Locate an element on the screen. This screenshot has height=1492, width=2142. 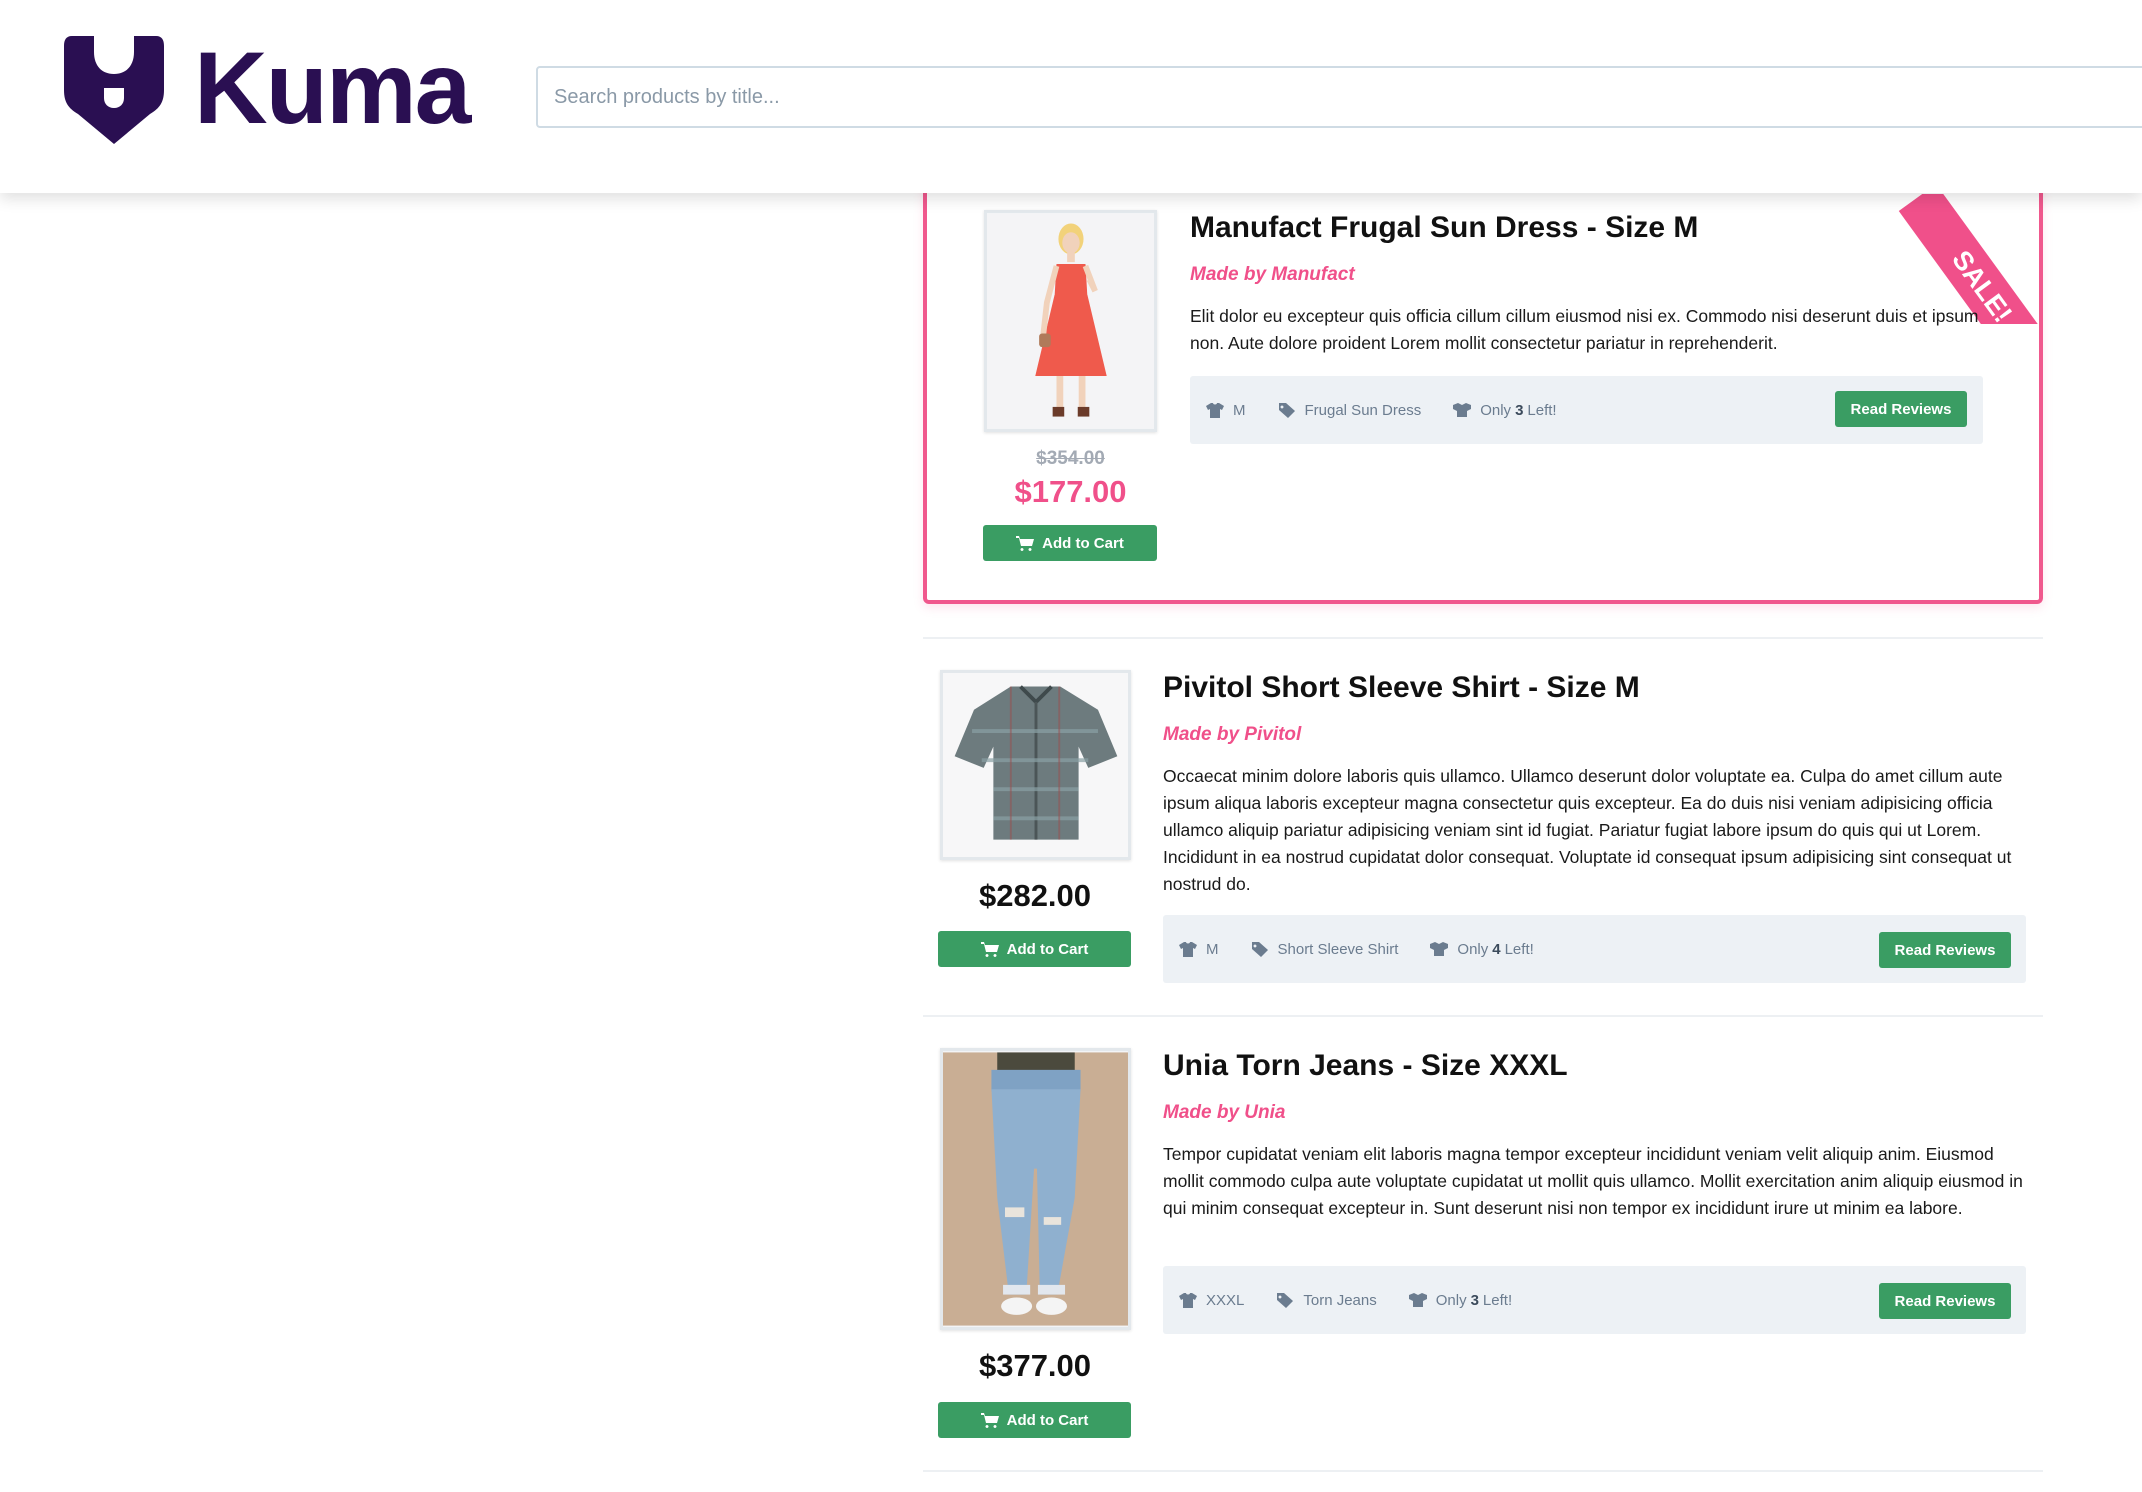
jeans-image is located at coordinates (1035, 1189).